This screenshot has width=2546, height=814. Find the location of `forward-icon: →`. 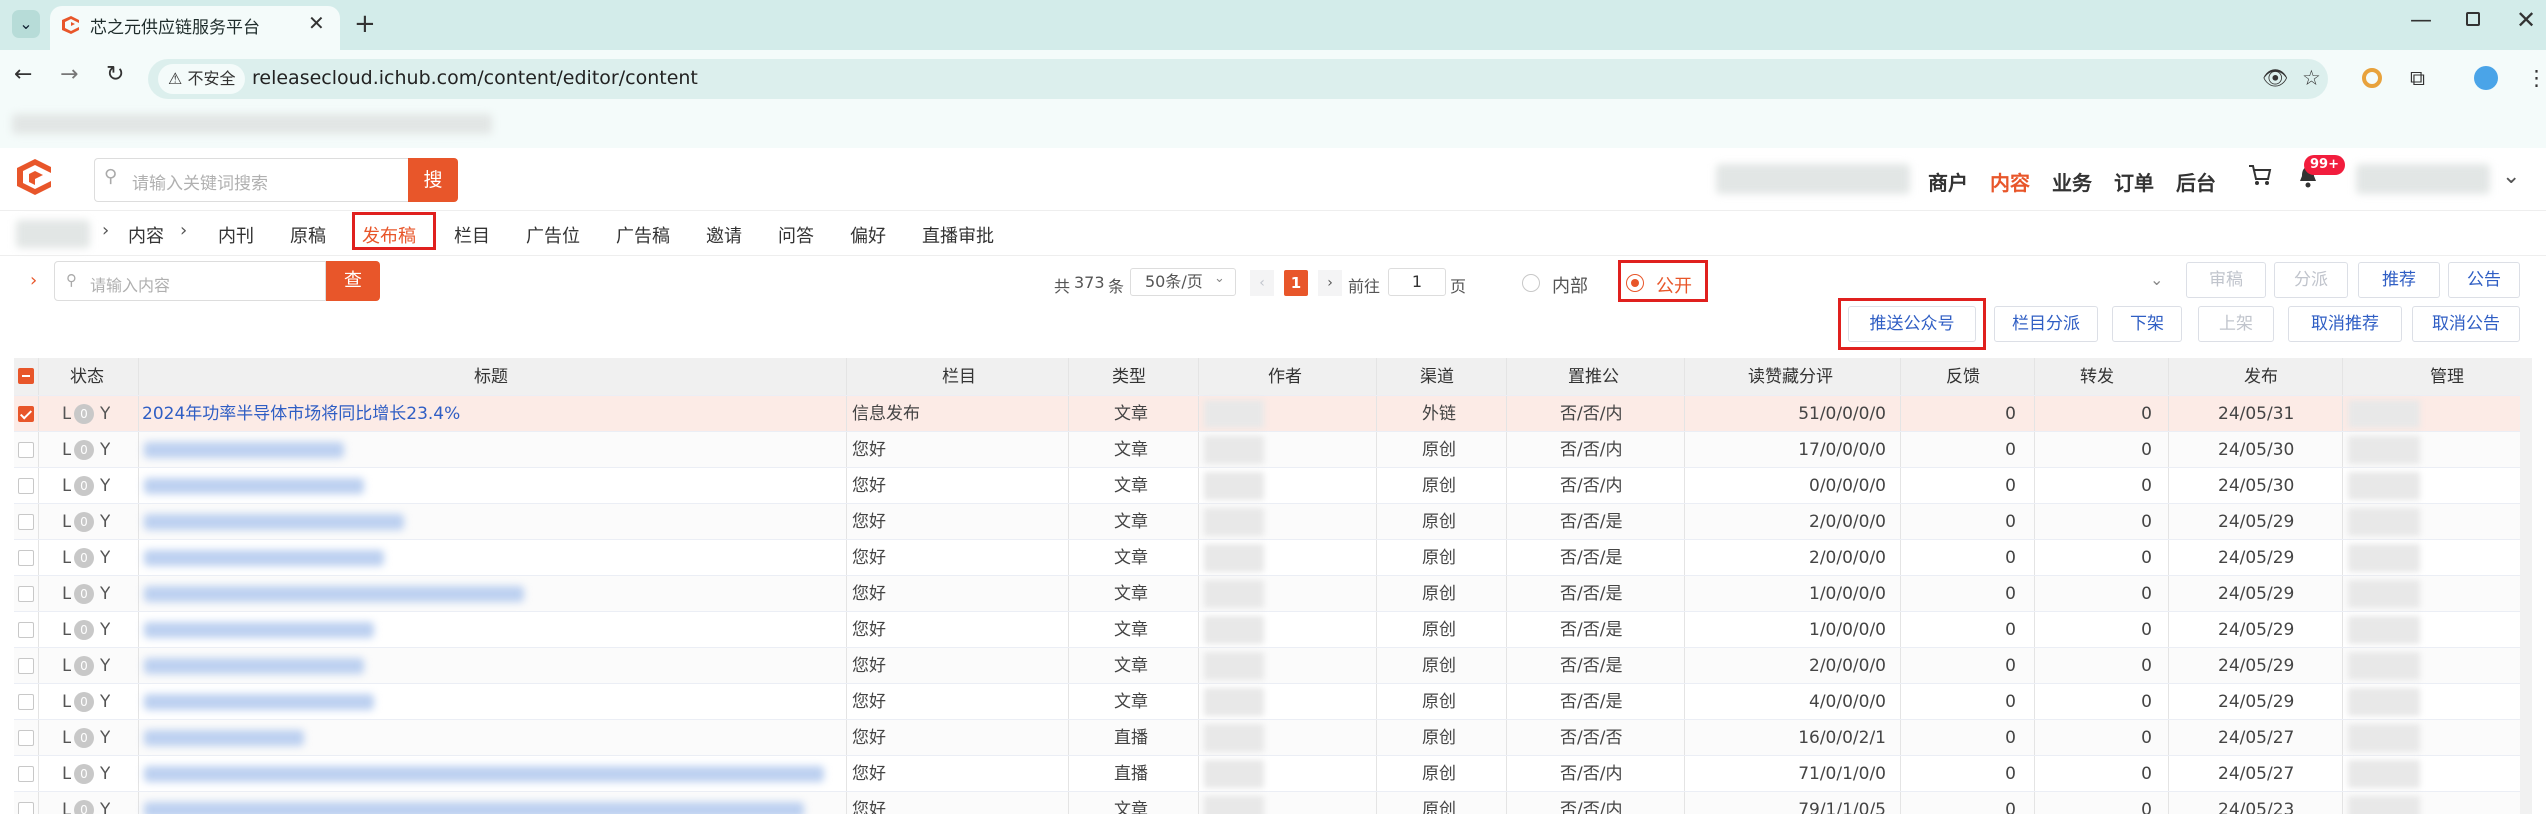

forward-icon: → is located at coordinates (69, 74).